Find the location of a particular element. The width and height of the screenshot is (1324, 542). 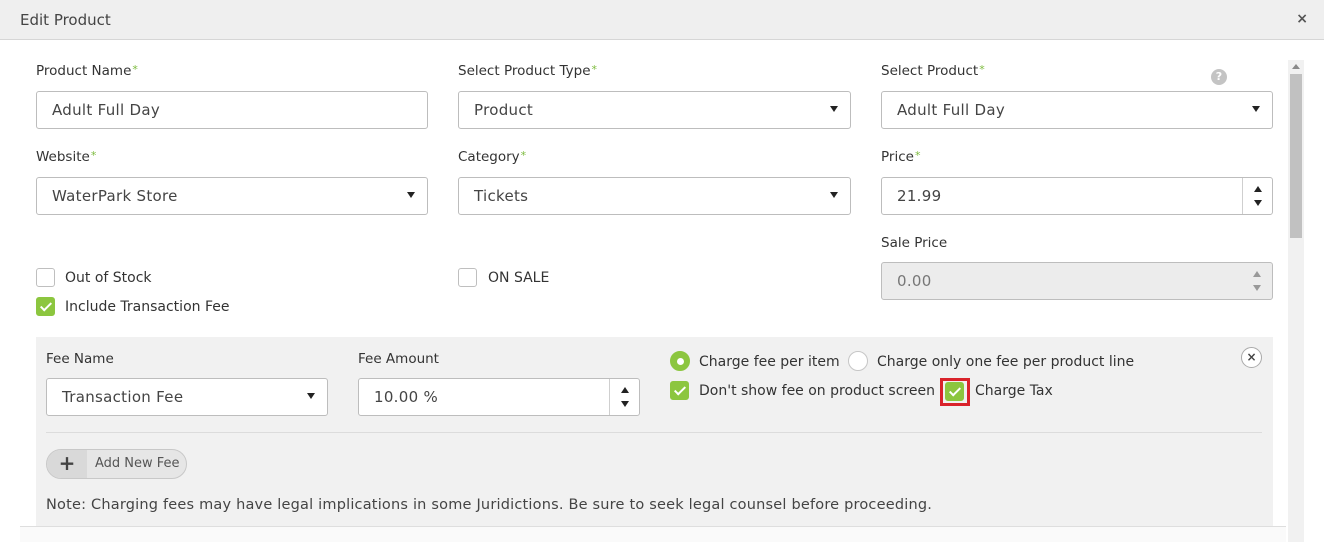

on-sale-checkbox is located at coordinates (467, 277).